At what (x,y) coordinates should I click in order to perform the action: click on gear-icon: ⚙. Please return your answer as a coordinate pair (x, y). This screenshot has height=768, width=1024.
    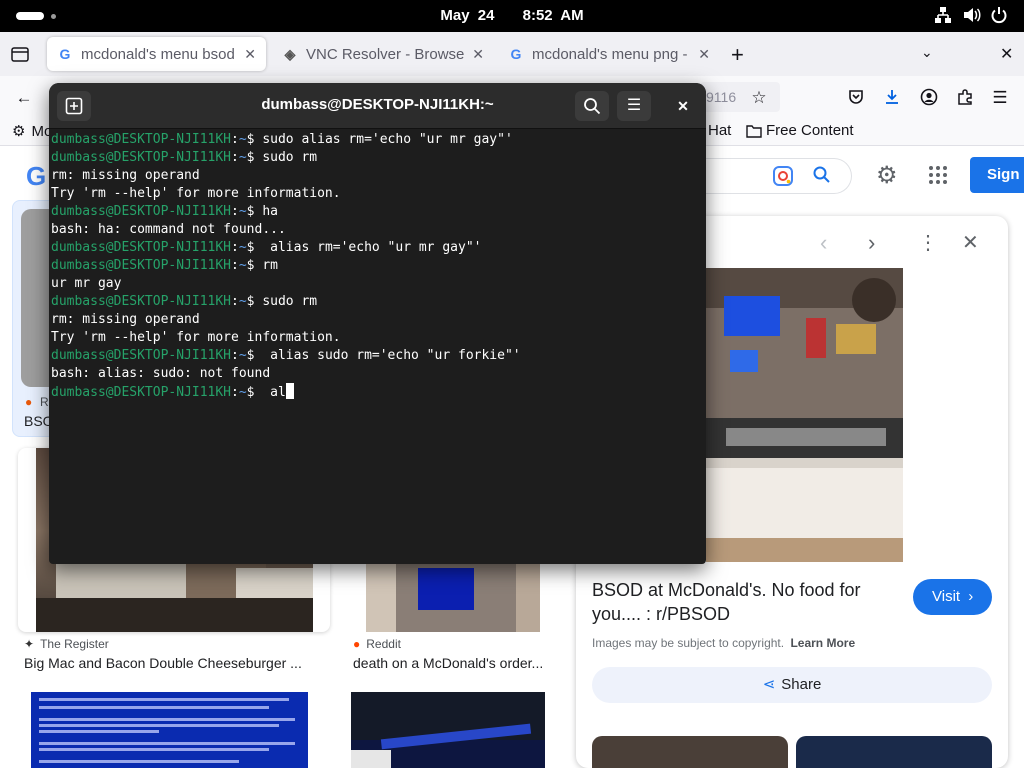
    Looking at the image, I should click on (19, 131).